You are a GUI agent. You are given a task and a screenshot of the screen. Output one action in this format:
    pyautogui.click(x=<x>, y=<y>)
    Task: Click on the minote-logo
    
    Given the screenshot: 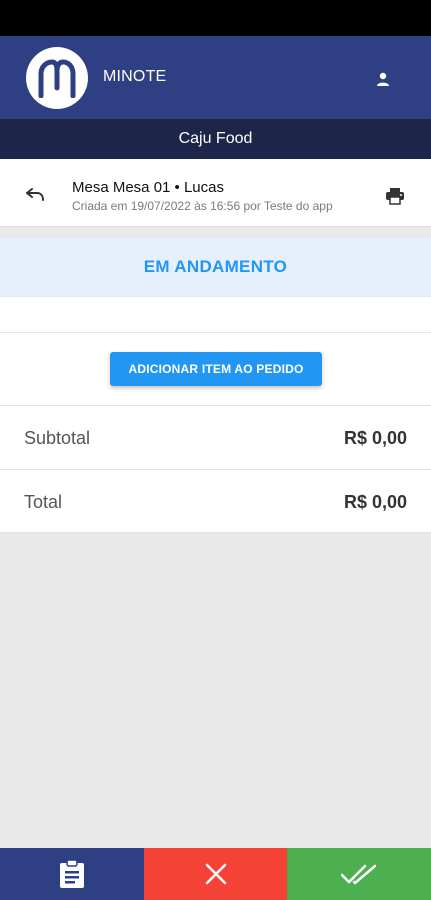 What is the action you would take?
    pyautogui.click(x=57, y=78)
    